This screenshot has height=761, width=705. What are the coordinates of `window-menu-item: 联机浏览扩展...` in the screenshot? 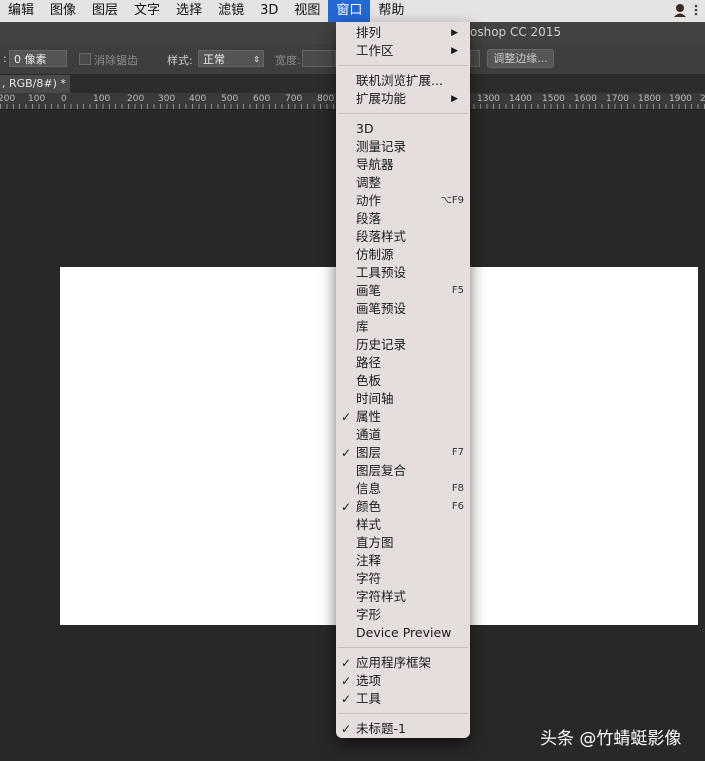 It's located at (403, 81).